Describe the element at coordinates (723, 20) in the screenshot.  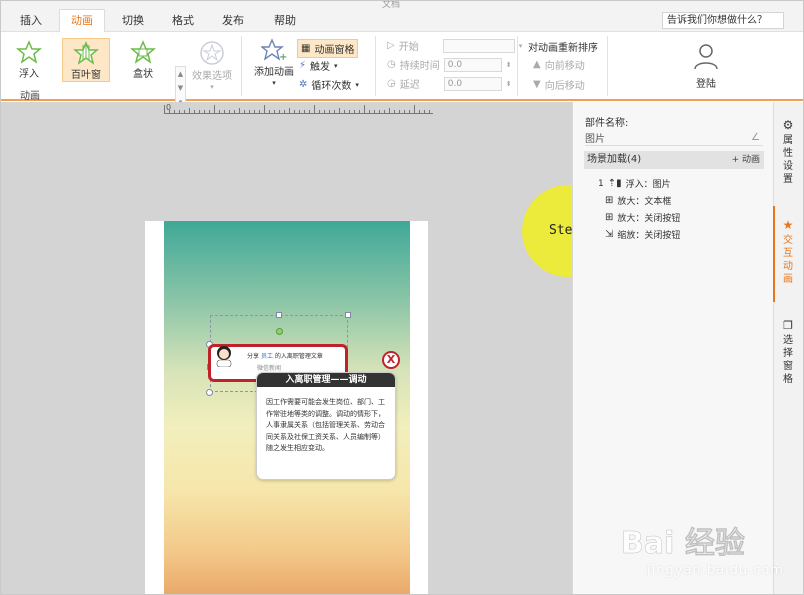
I see `tell-me-search-input: 告诉我们你想做什么？` at that location.